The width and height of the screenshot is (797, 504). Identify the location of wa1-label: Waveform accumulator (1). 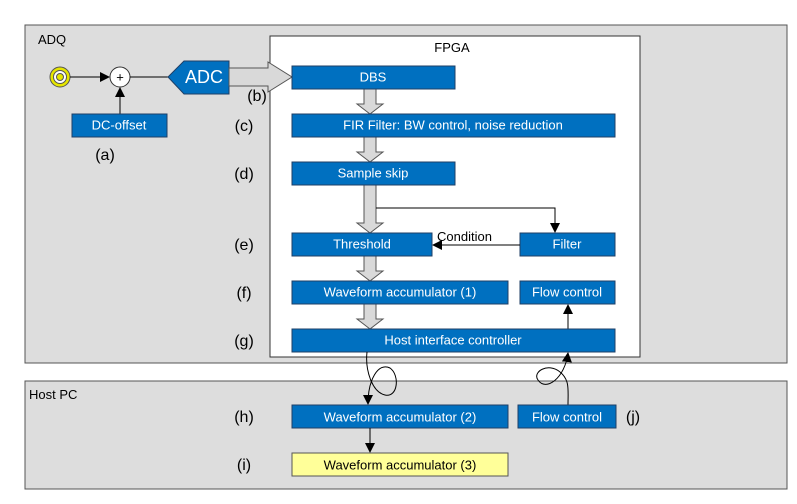
(400, 291).